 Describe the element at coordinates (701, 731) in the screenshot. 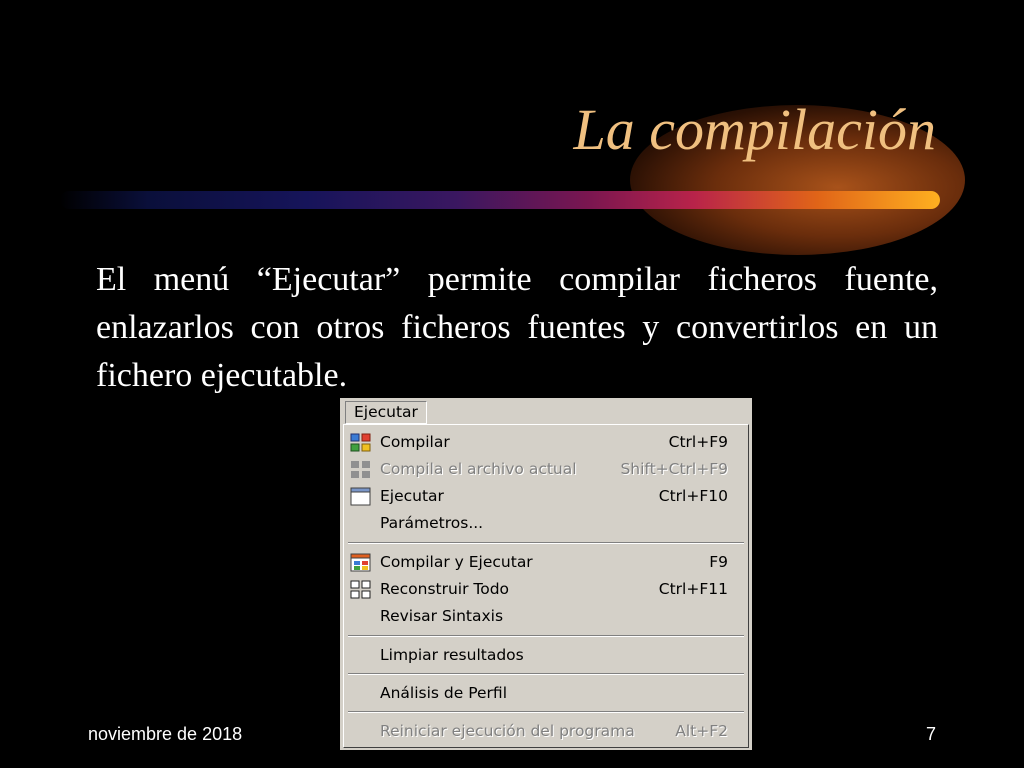

I see `menu-item-shortcut: Alt+F2` at that location.